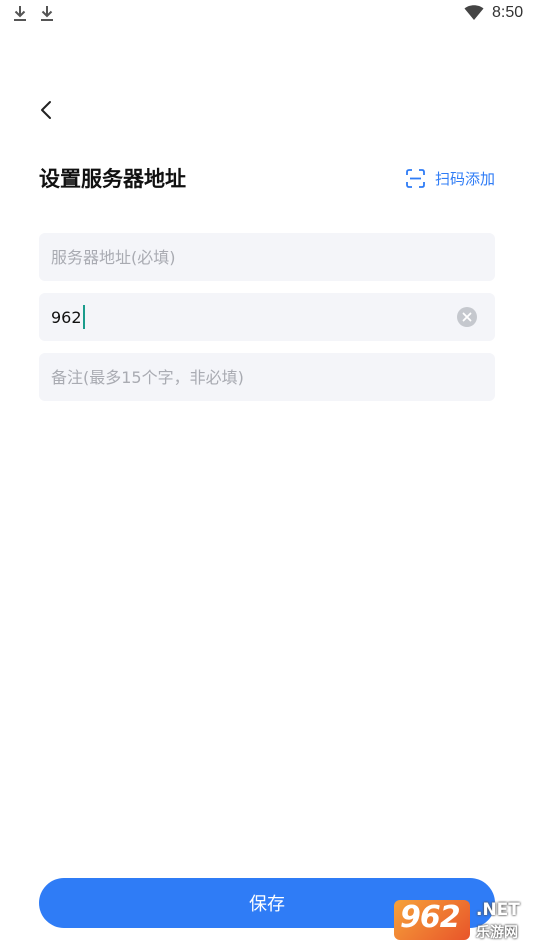  I want to click on server-address-input, so click(267, 257).